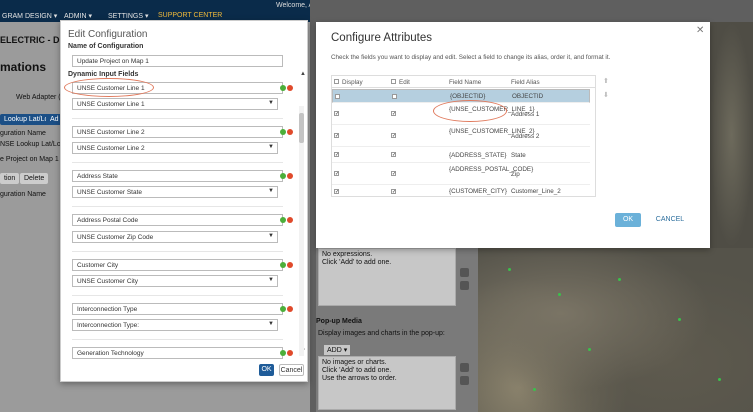 The image size is (753, 412). Describe the element at coordinates (464, 285) in the screenshot. I see `move-down-icon` at that location.